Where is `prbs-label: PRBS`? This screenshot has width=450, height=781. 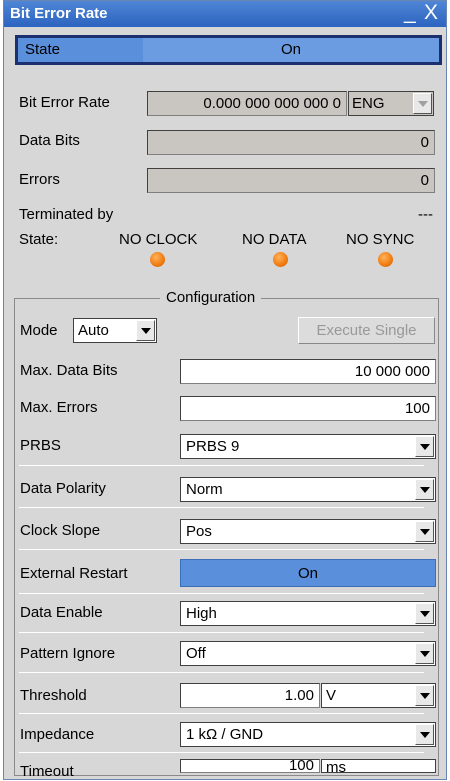 prbs-label: PRBS is located at coordinates (40, 445).